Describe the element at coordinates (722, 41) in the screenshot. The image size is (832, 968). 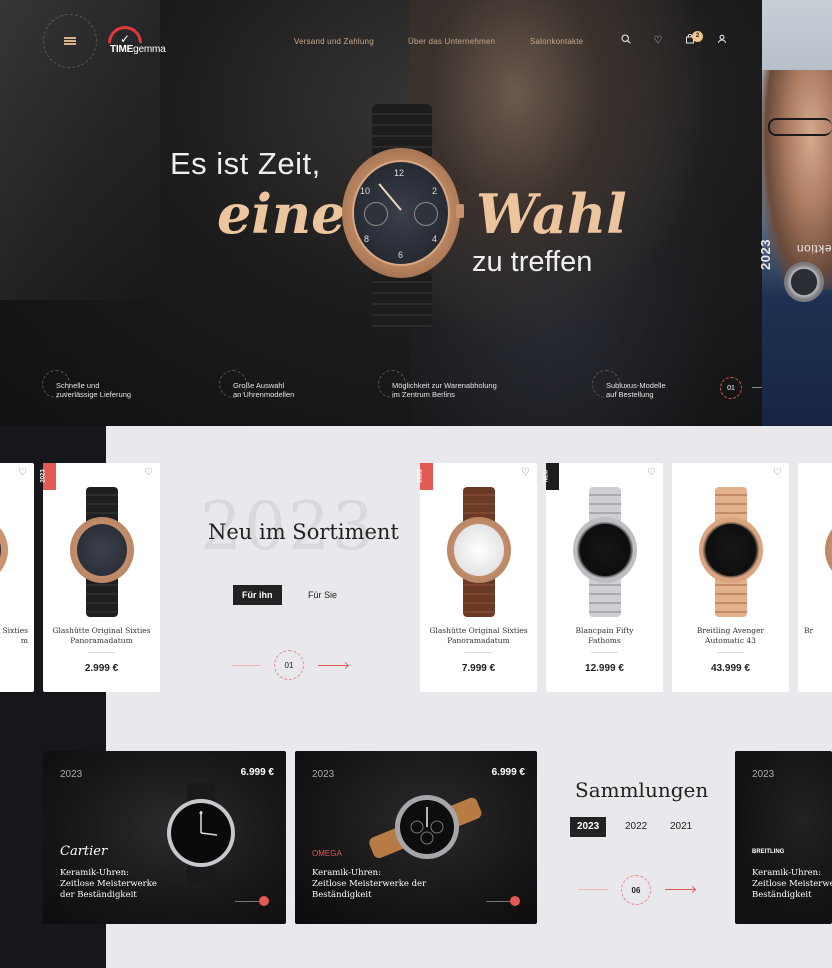
I see `user-icon` at that location.